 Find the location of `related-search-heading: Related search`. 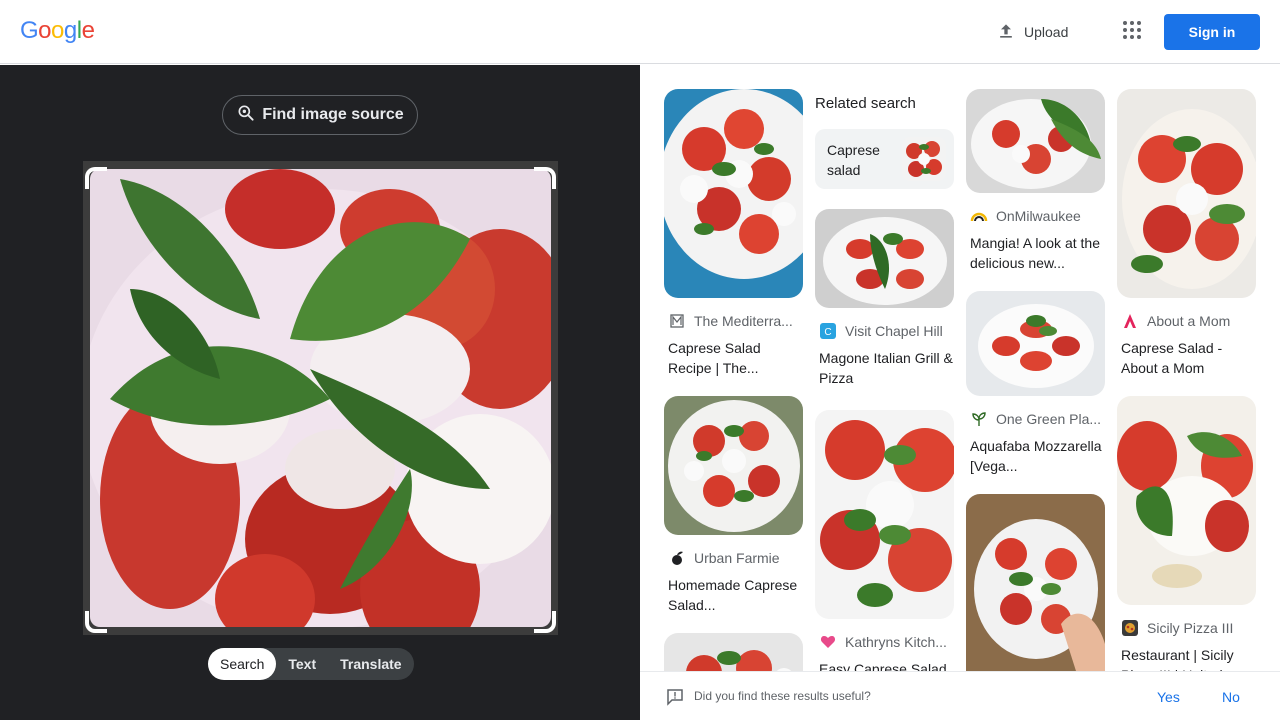

related-search-heading: Related search is located at coordinates (865, 103).